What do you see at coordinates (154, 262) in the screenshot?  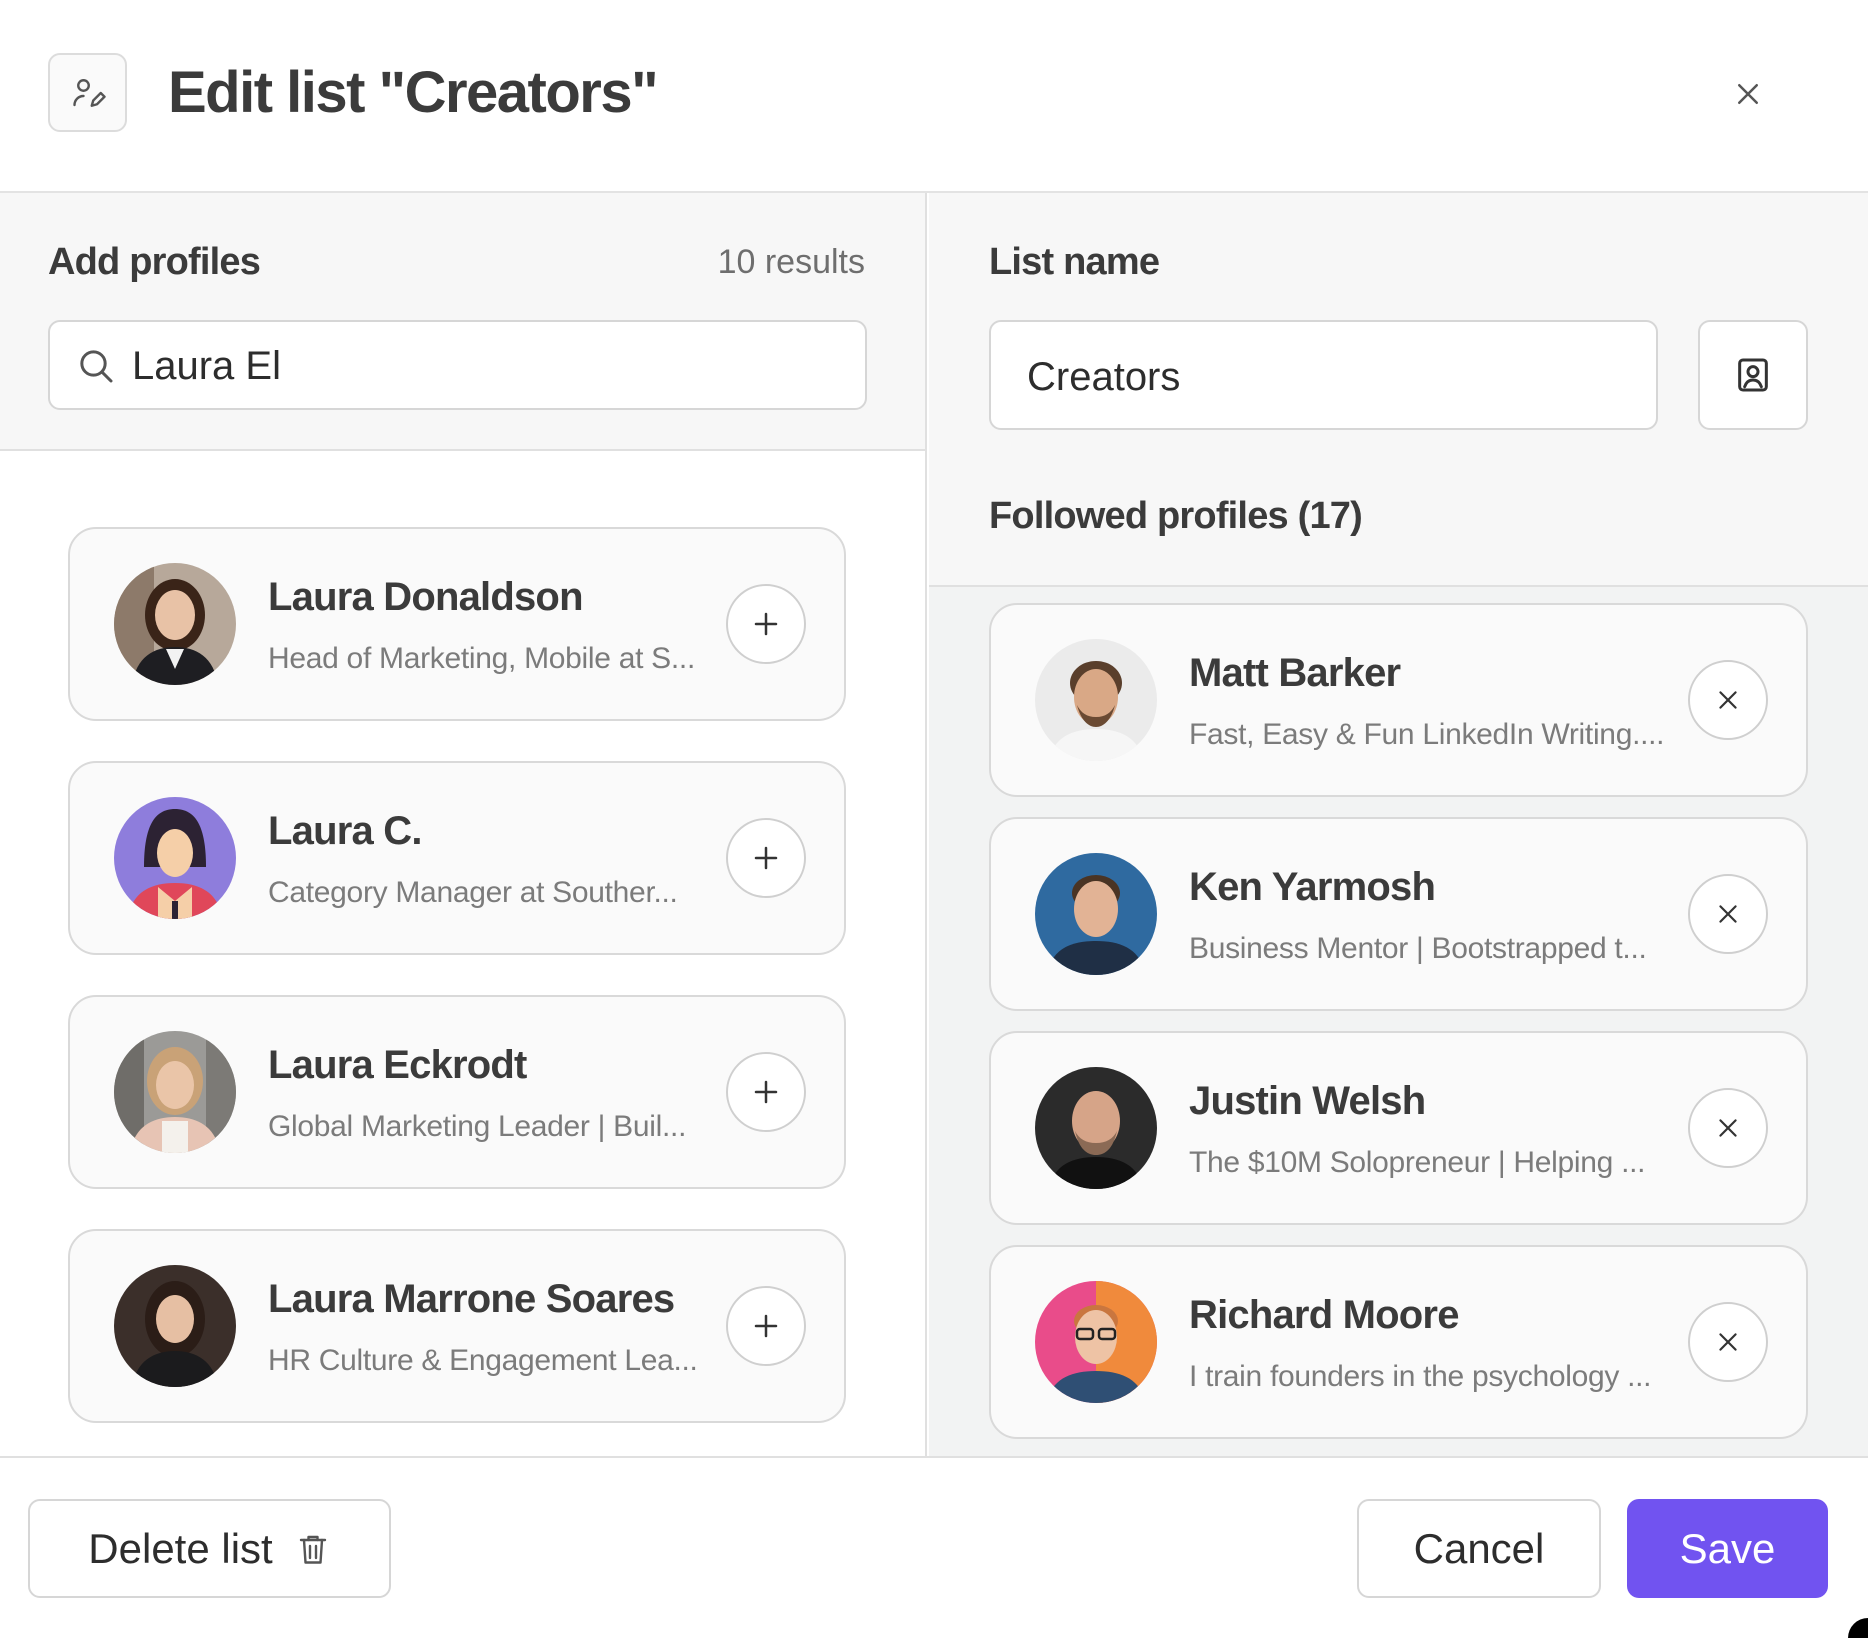 I see `add-profiles-title: Add profiles` at bounding box center [154, 262].